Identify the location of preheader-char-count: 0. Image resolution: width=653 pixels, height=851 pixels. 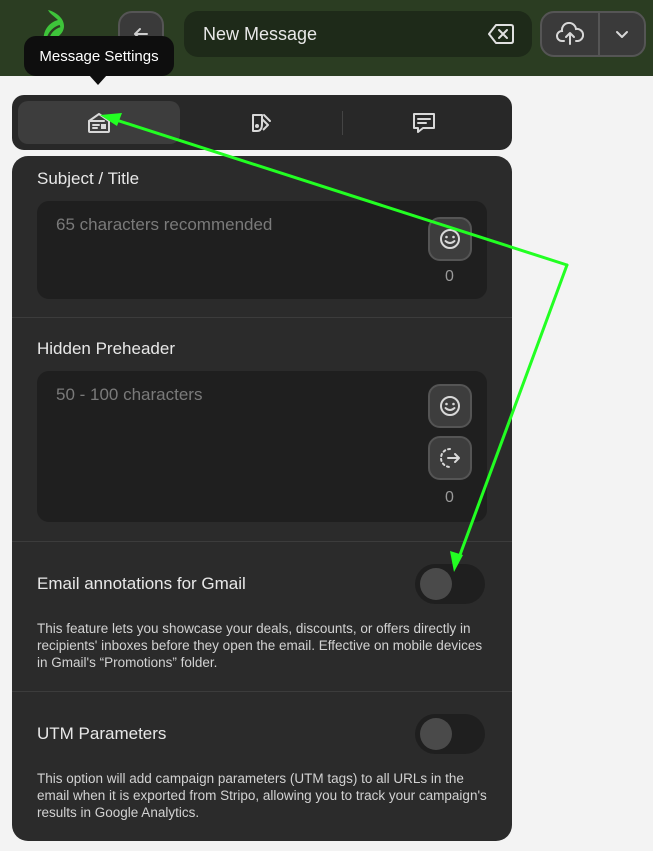
(449, 497).